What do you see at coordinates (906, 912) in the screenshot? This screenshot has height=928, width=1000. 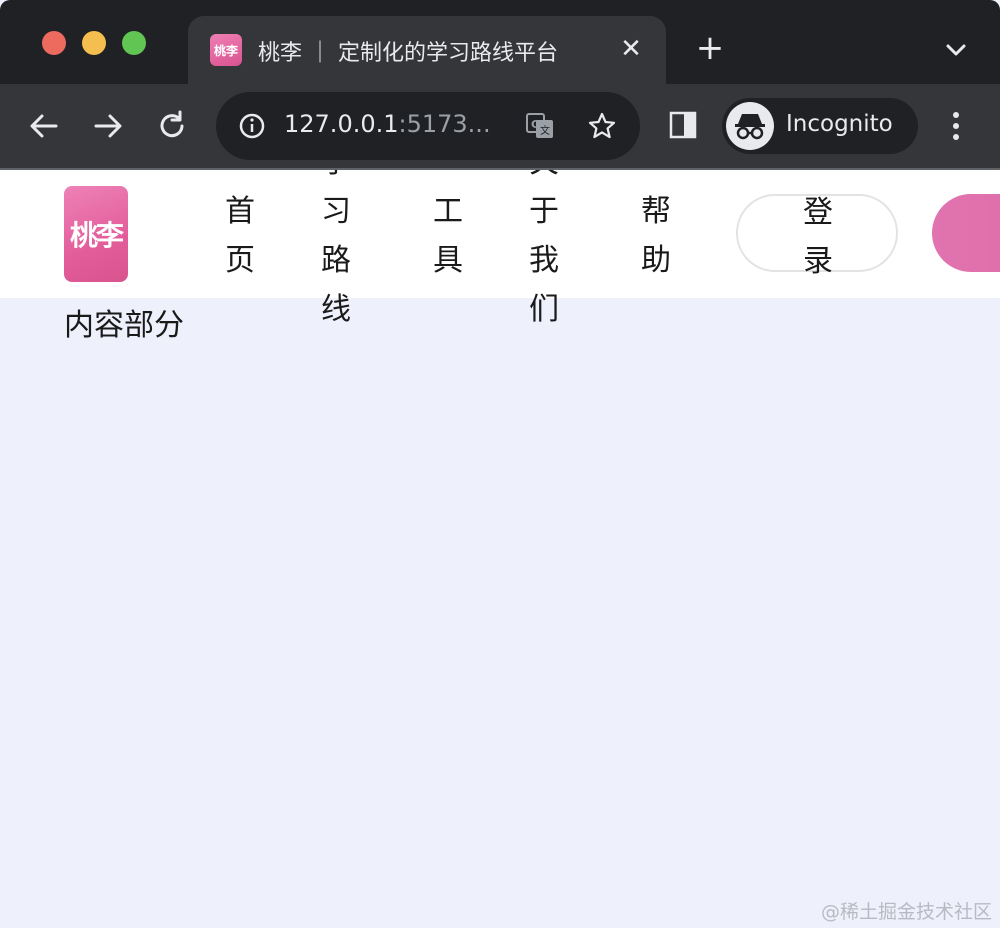 I see `watermark: @稀土掘金技术社区` at bounding box center [906, 912].